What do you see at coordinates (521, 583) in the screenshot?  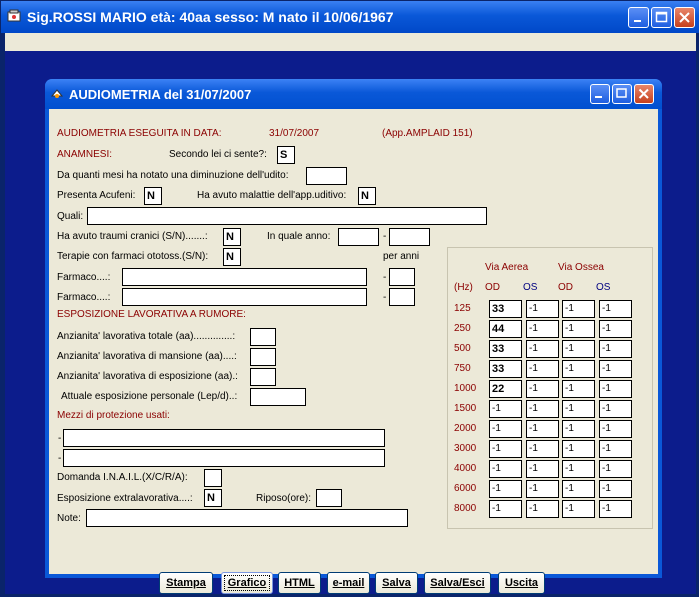 I see `exit-button: Uscita` at bounding box center [521, 583].